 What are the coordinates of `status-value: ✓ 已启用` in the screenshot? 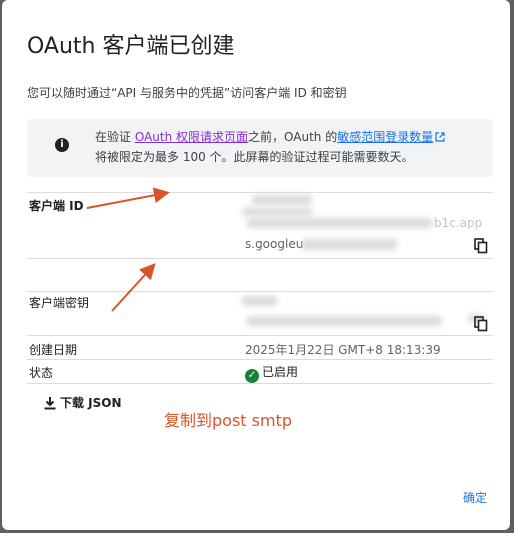 It's located at (271, 373).